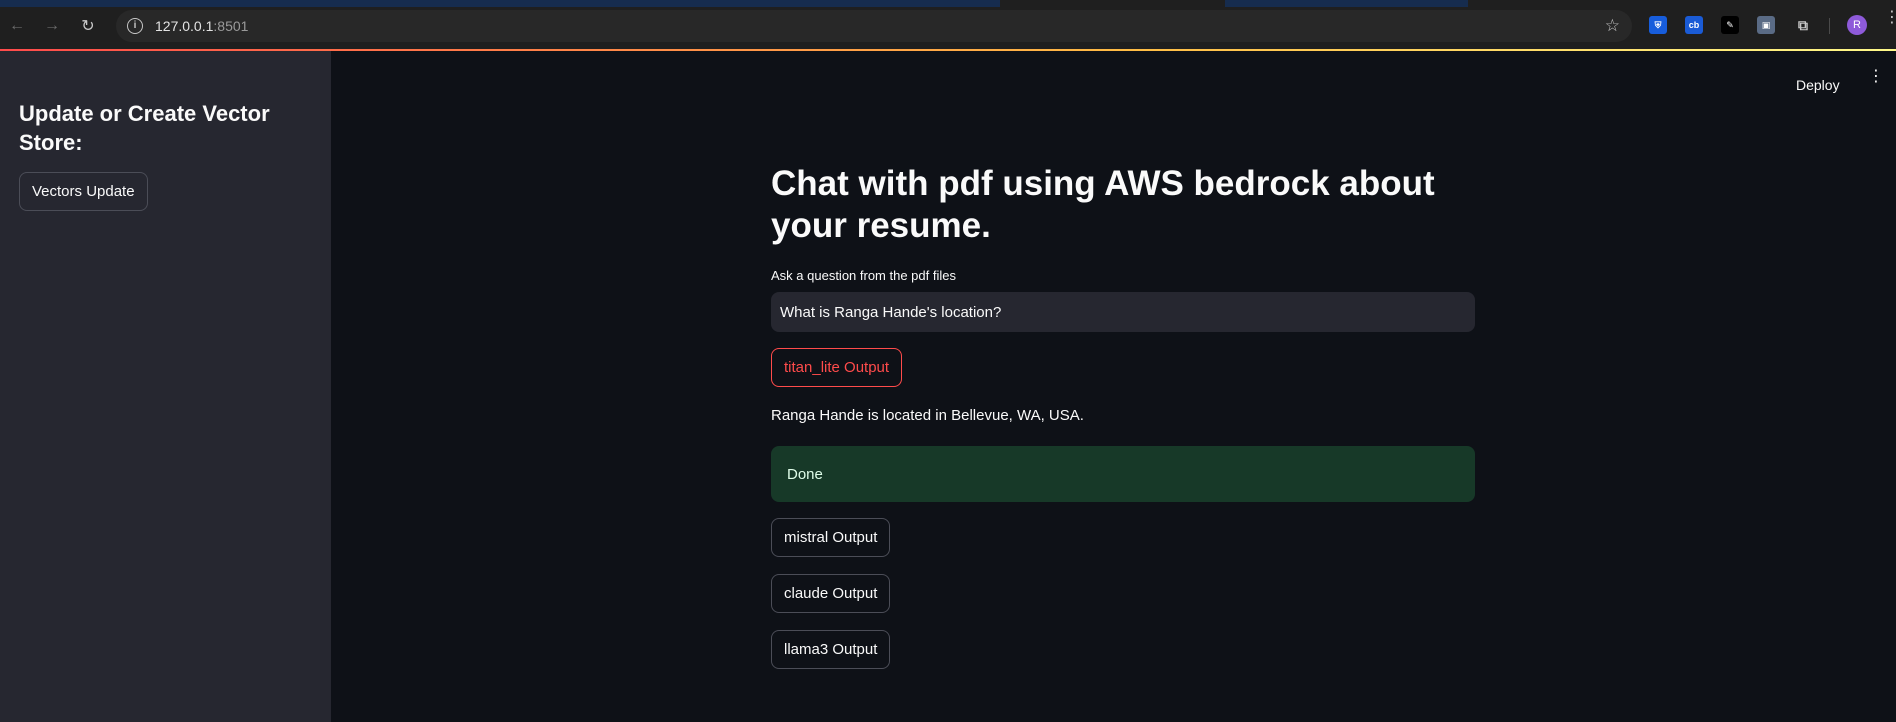 The image size is (1896, 722). Describe the element at coordinates (1694, 25) in the screenshot. I see `cb-extension-icon: cb` at that location.